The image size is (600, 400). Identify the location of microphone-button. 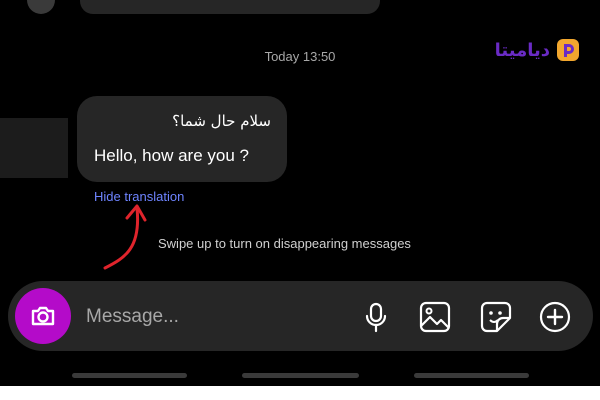
(376, 317).